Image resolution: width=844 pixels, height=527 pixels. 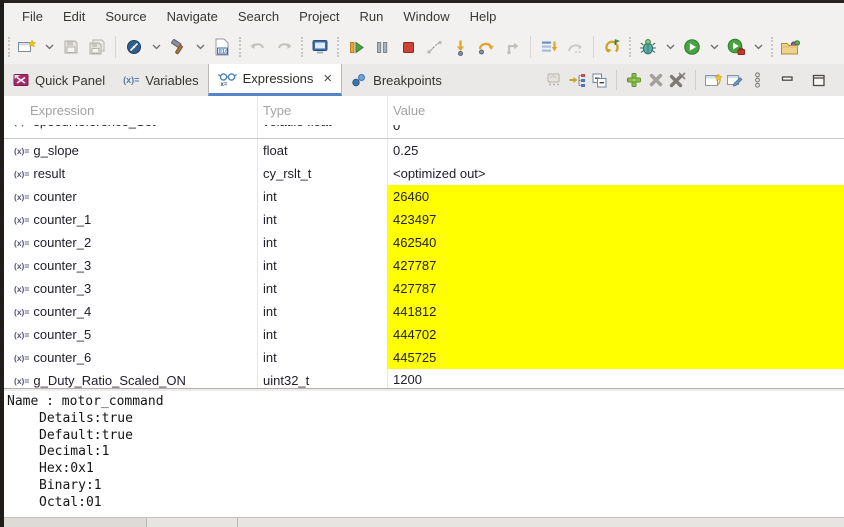 I want to click on step-over-button, so click(x=486, y=47).